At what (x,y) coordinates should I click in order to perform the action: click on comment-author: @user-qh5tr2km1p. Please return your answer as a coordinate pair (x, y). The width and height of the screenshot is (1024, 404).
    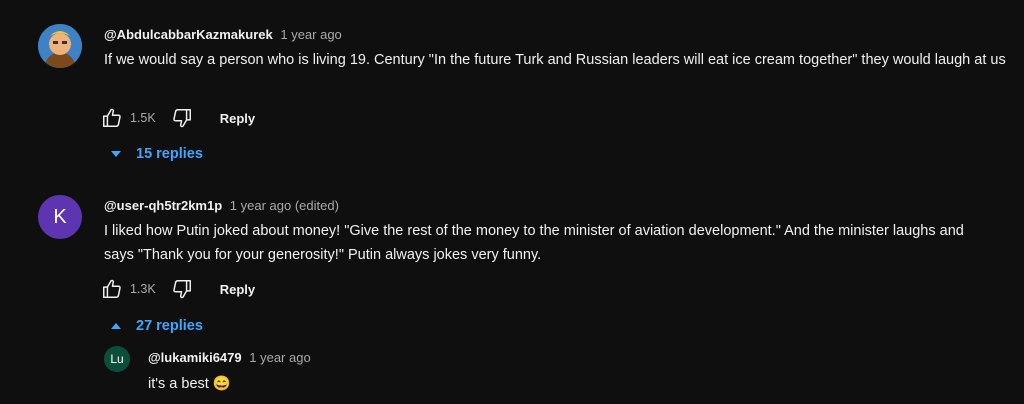
    Looking at the image, I should click on (163, 205).